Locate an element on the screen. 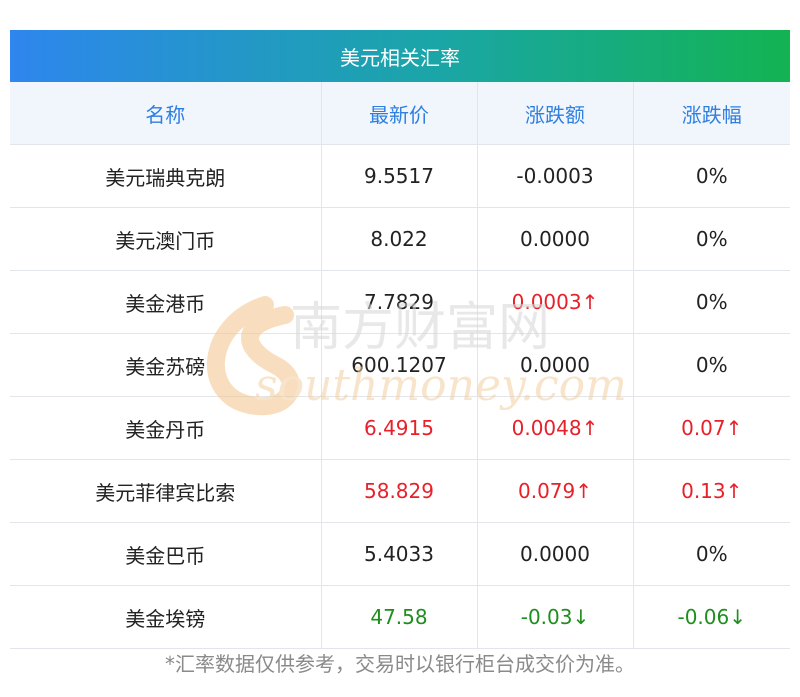  rate-price-cell: 6.4915 is located at coordinates (399, 428).